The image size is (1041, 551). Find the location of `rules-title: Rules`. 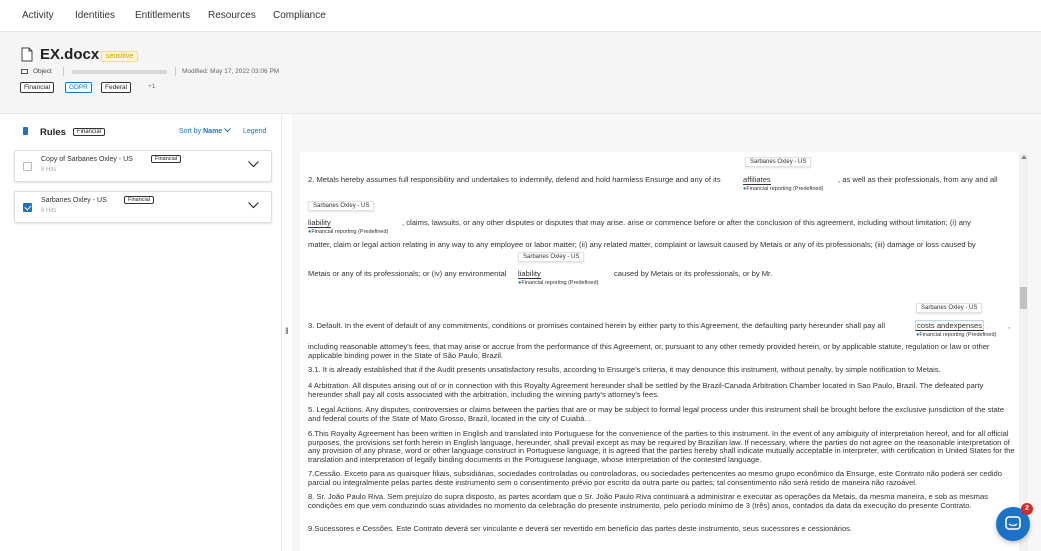

rules-title: Rules is located at coordinates (53, 132).